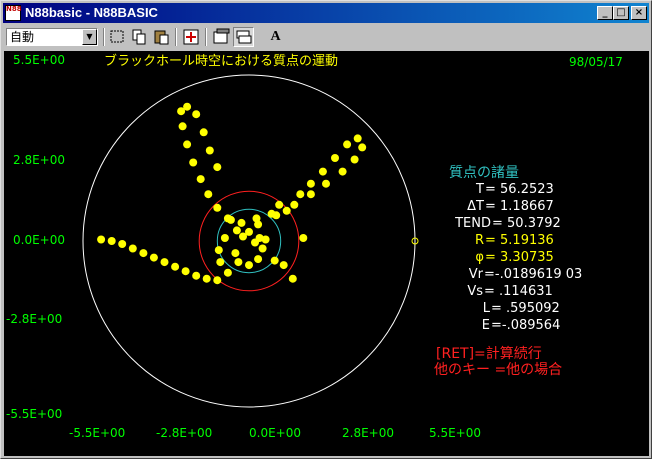  What do you see at coordinates (479, 257) in the screenshot?
I see `quantity-label: φ` at bounding box center [479, 257].